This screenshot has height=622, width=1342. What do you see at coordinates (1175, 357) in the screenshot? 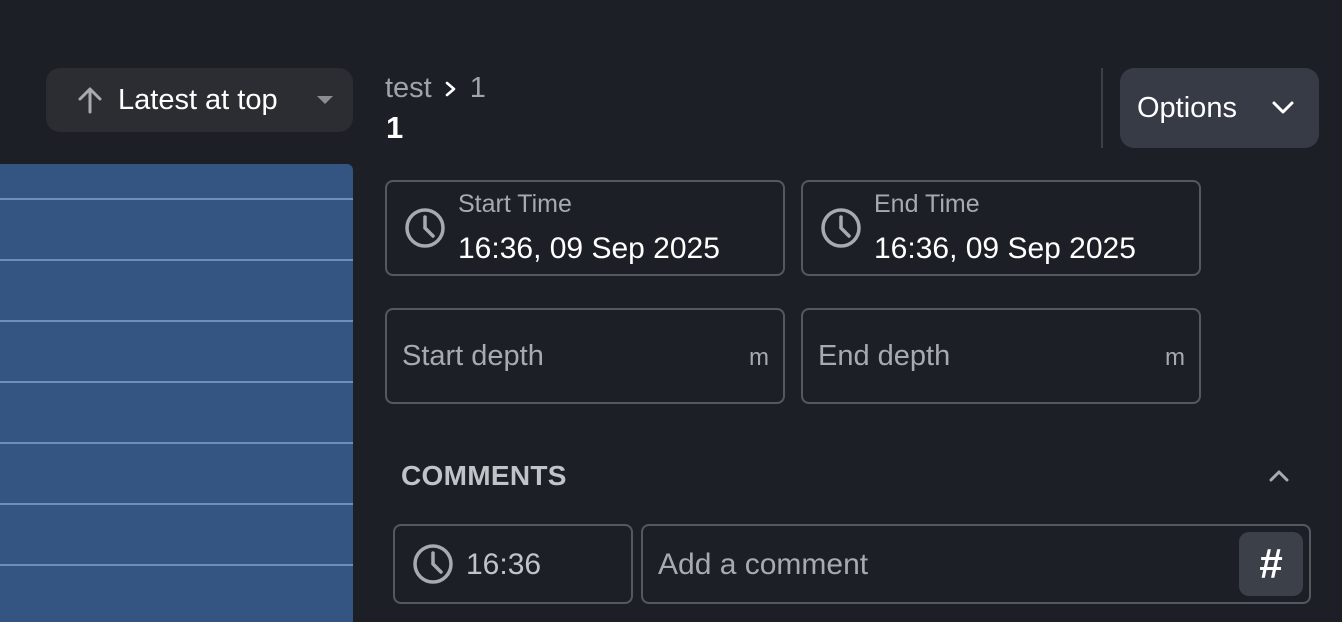
I see `end-depth-unit: m` at bounding box center [1175, 357].